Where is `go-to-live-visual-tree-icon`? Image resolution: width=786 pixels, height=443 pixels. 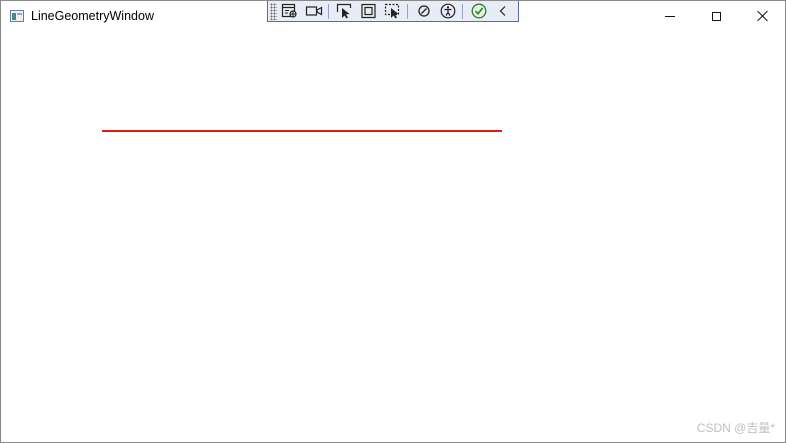 go-to-live-visual-tree-icon is located at coordinates (289, 10).